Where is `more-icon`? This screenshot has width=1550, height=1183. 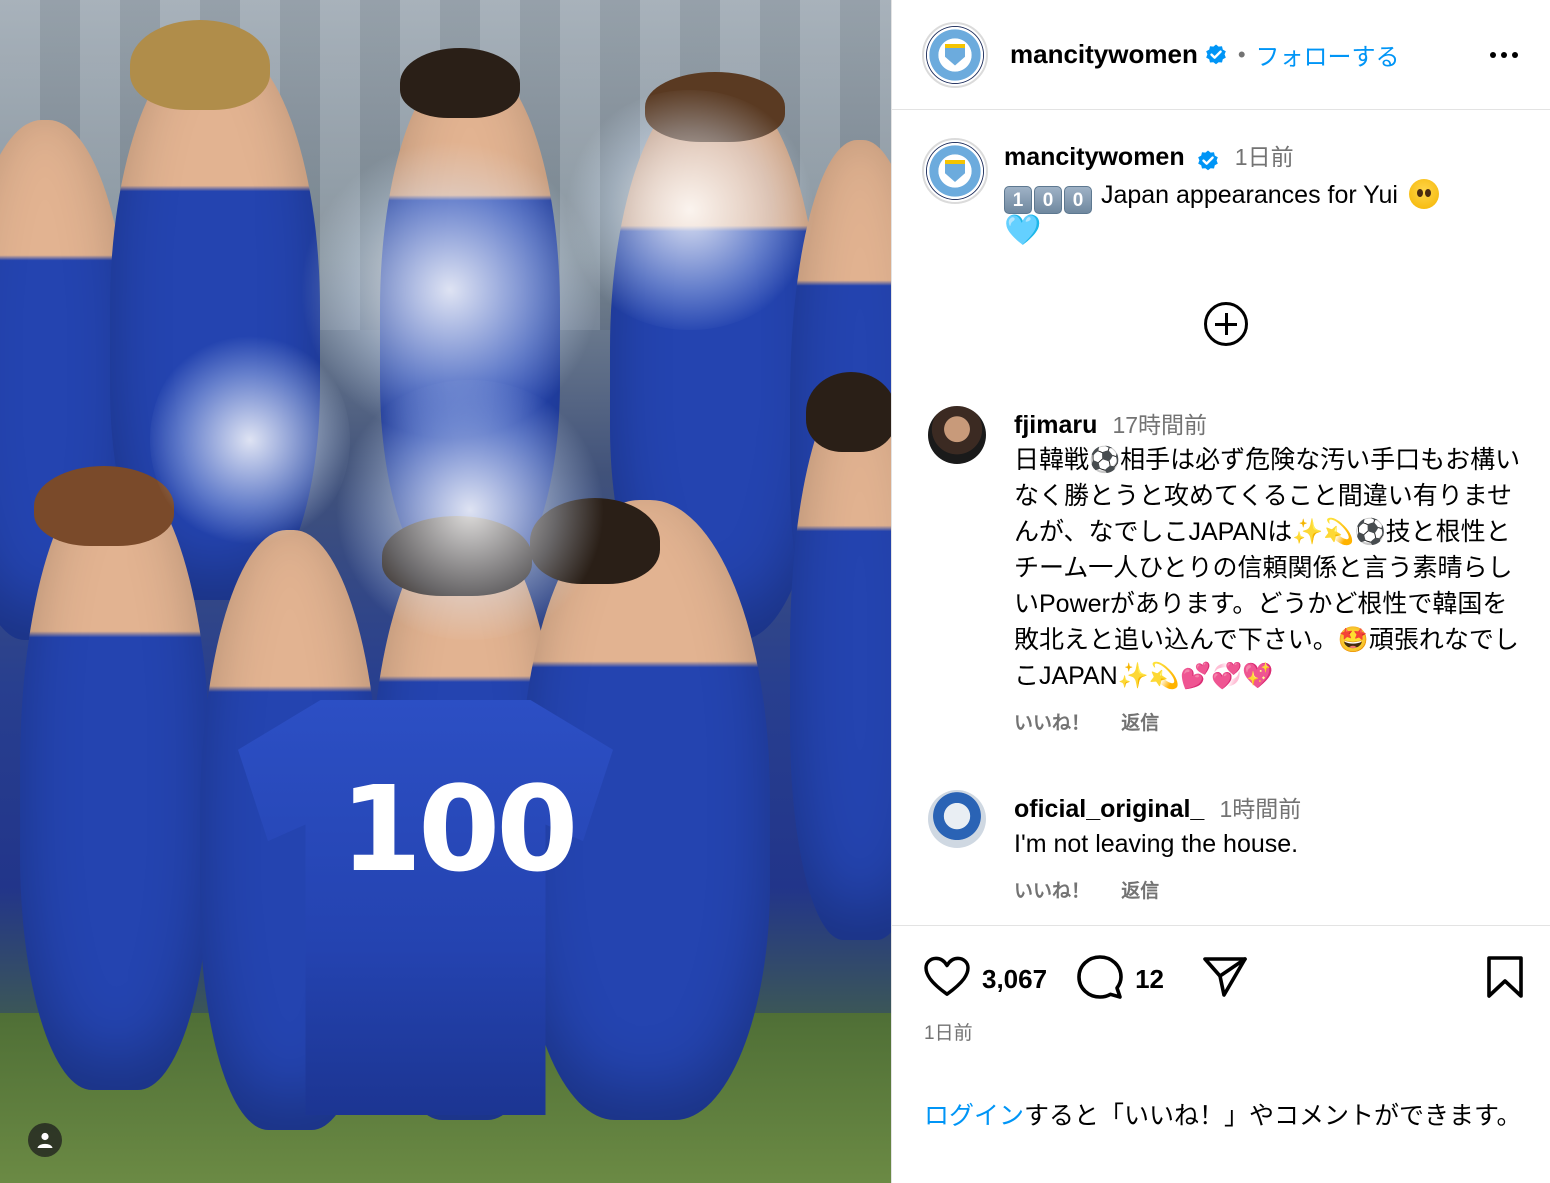 more-icon is located at coordinates (1504, 55).